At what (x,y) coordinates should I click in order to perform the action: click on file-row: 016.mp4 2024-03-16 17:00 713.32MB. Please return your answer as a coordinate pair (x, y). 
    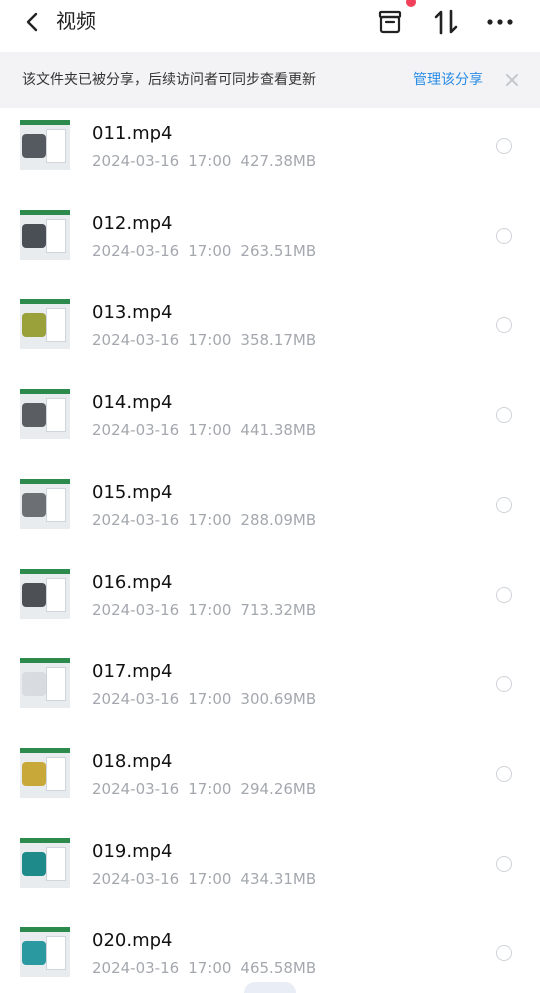
    Looking at the image, I should click on (270, 601).